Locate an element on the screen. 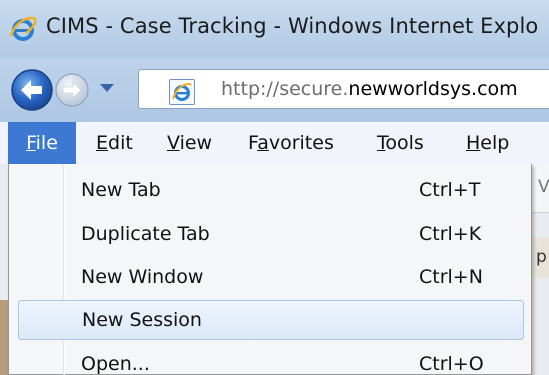 Image resolution: width=549 pixels, height=375 pixels. menu-bar: File Edit View Favorites Tools Help is located at coordinates (274, 143).